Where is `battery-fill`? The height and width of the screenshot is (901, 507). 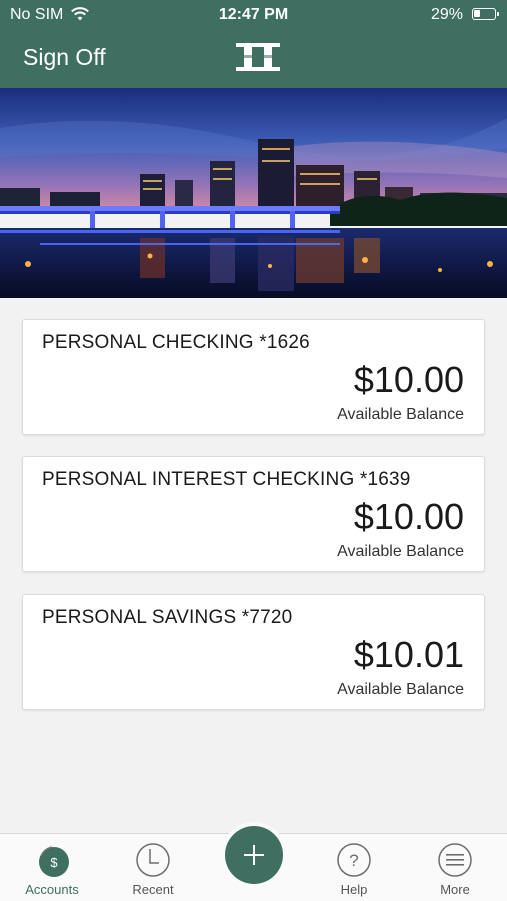
battery-fill is located at coordinates (477, 13).